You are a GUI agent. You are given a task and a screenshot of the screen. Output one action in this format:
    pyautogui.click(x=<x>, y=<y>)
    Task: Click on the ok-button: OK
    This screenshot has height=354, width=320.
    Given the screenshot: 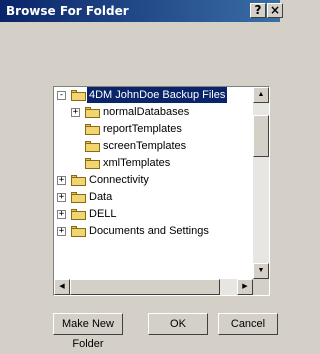 What is the action you would take?
    pyautogui.click(x=178, y=324)
    